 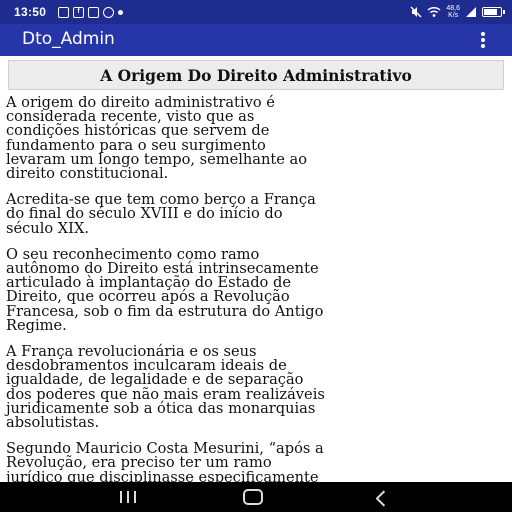 What do you see at coordinates (120, 12) in the screenshot?
I see `notification-dot-icon` at bounding box center [120, 12].